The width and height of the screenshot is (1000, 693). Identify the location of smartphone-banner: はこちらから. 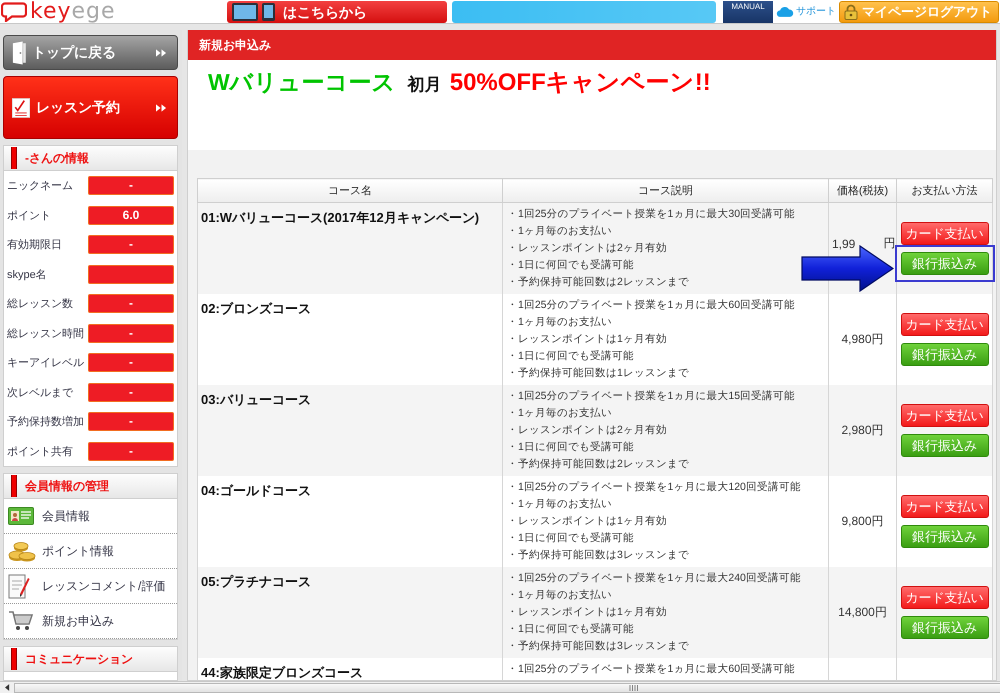
(337, 11).